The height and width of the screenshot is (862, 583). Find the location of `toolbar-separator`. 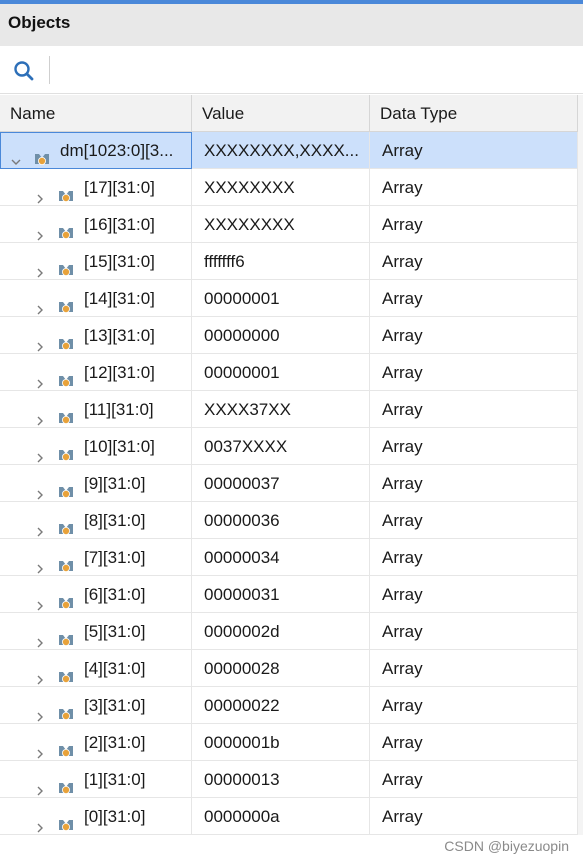

toolbar-separator is located at coordinates (49, 70).